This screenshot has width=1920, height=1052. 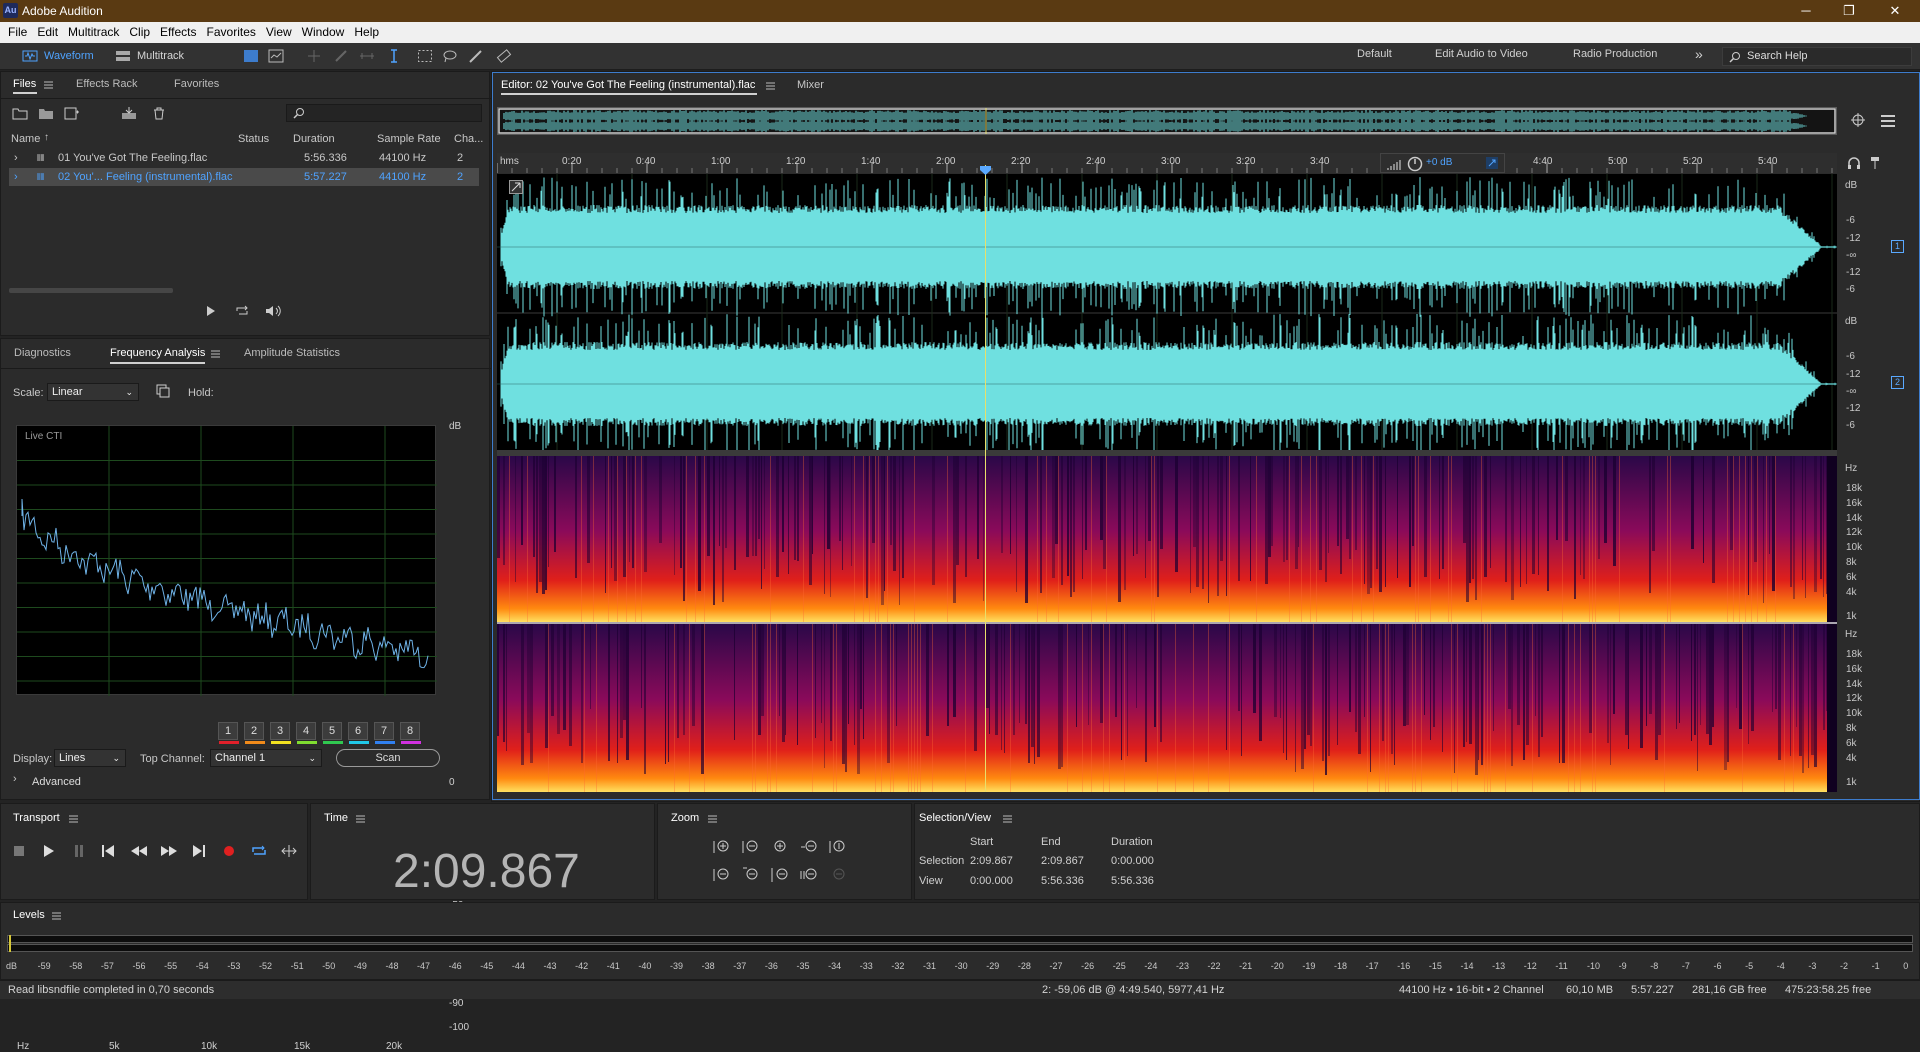 I want to click on close-button: ✕, so click(x=1895, y=11).